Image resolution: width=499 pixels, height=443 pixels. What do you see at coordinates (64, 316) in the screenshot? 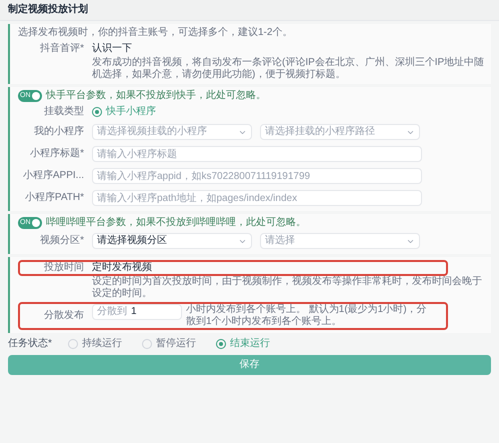
I see `field-label: 分散发布` at bounding box center [64, 316].